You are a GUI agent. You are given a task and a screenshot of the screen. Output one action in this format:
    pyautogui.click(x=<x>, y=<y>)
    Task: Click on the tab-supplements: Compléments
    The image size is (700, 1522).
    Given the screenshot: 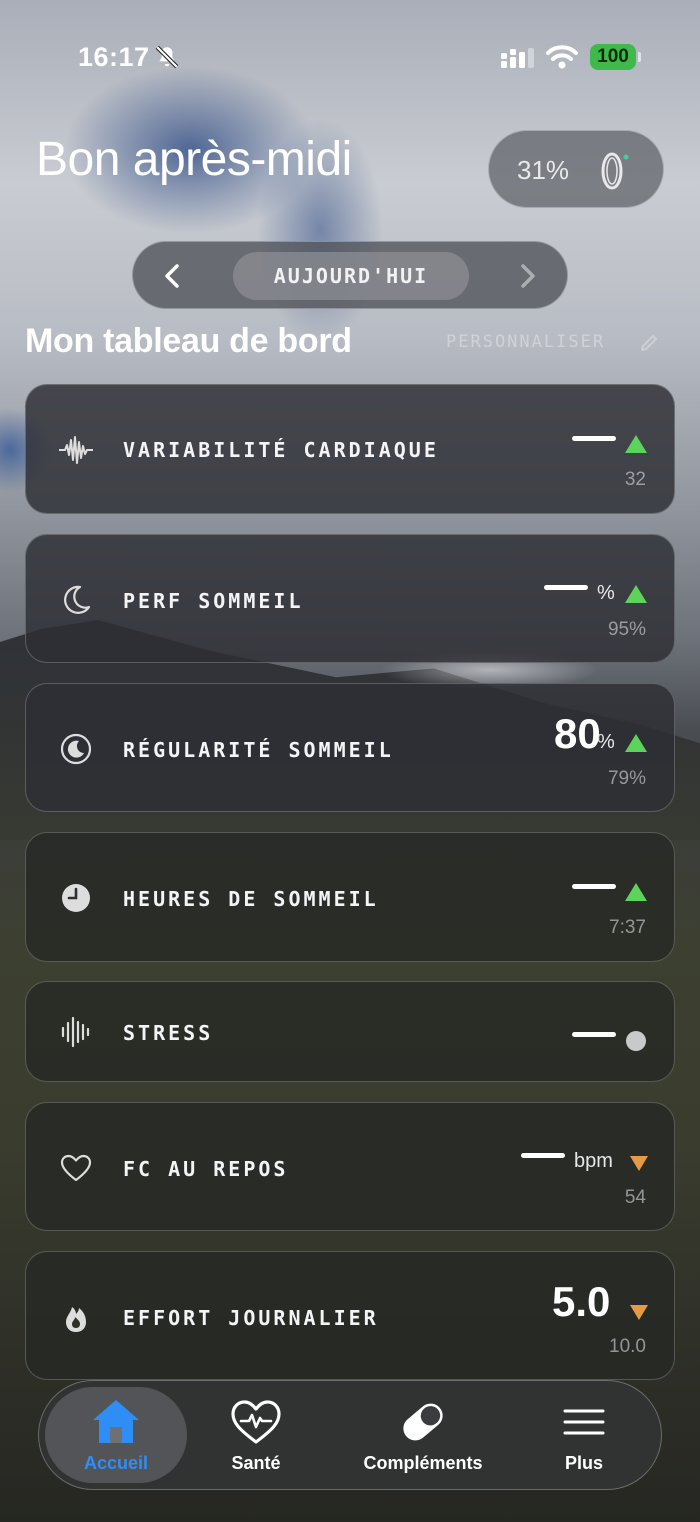 What is the action you would take?
    pyautogui.click(x=423, y=1435)
    